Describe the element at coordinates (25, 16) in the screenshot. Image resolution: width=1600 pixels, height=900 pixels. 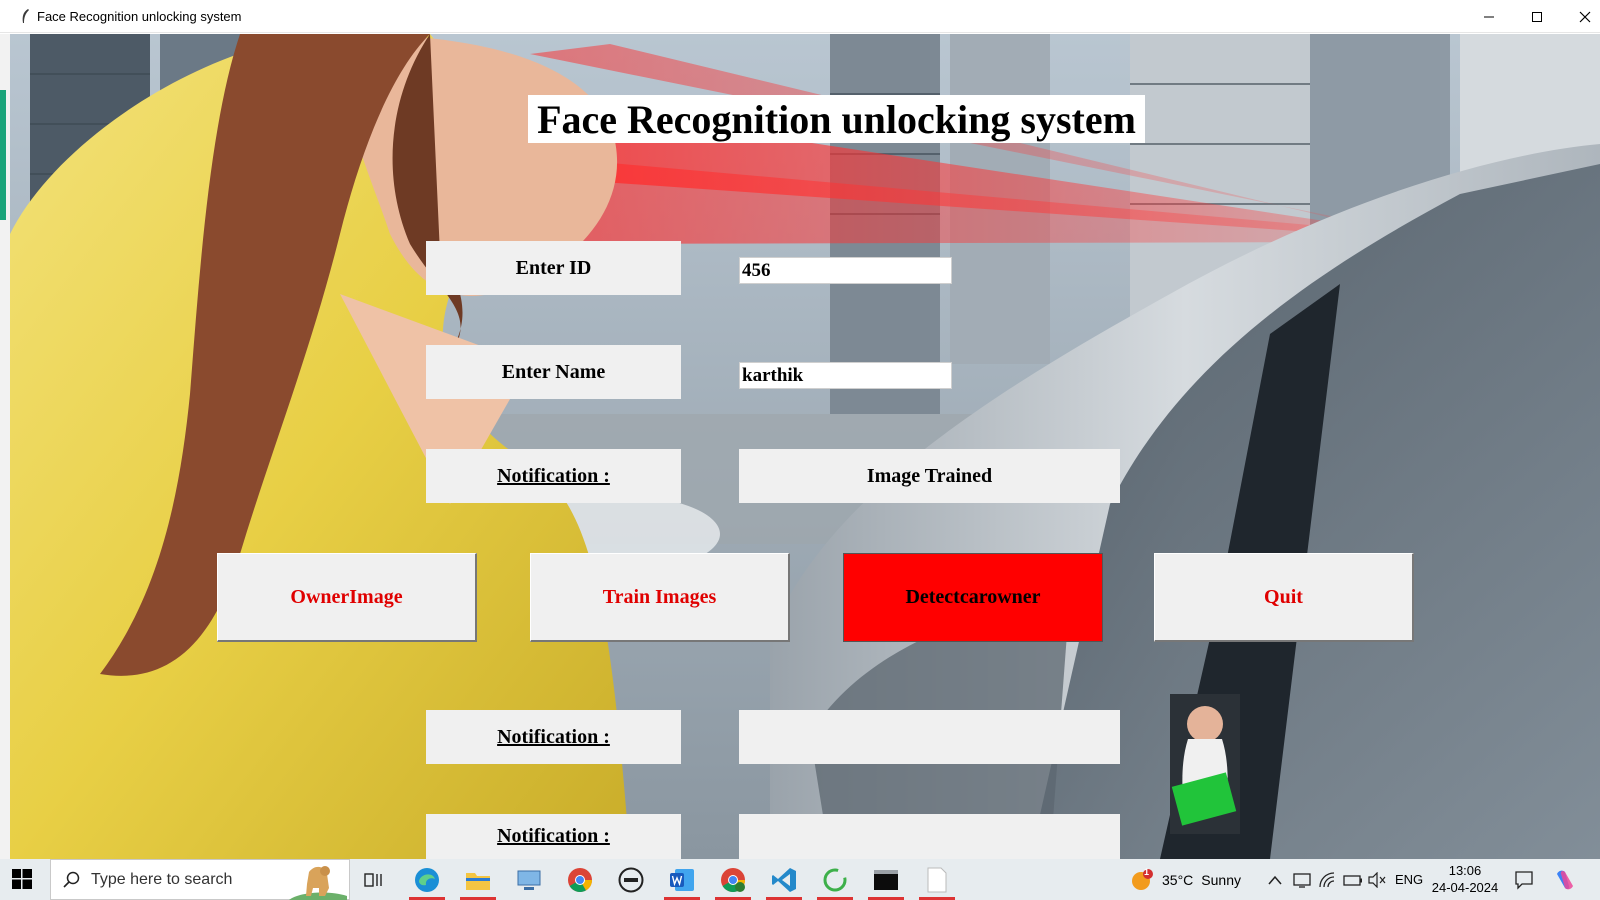
I see `feather-icon` at that location.